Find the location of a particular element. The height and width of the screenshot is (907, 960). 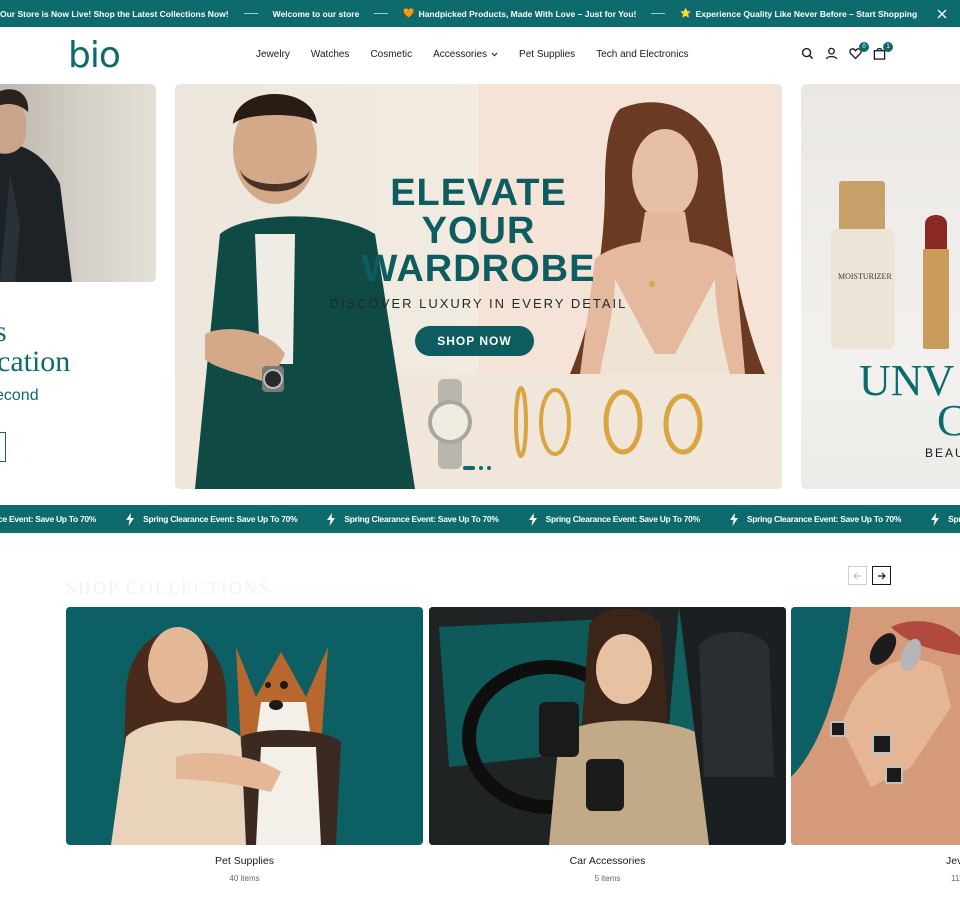

collection-name: Pet Supplies is located at coordinates (244, 861).